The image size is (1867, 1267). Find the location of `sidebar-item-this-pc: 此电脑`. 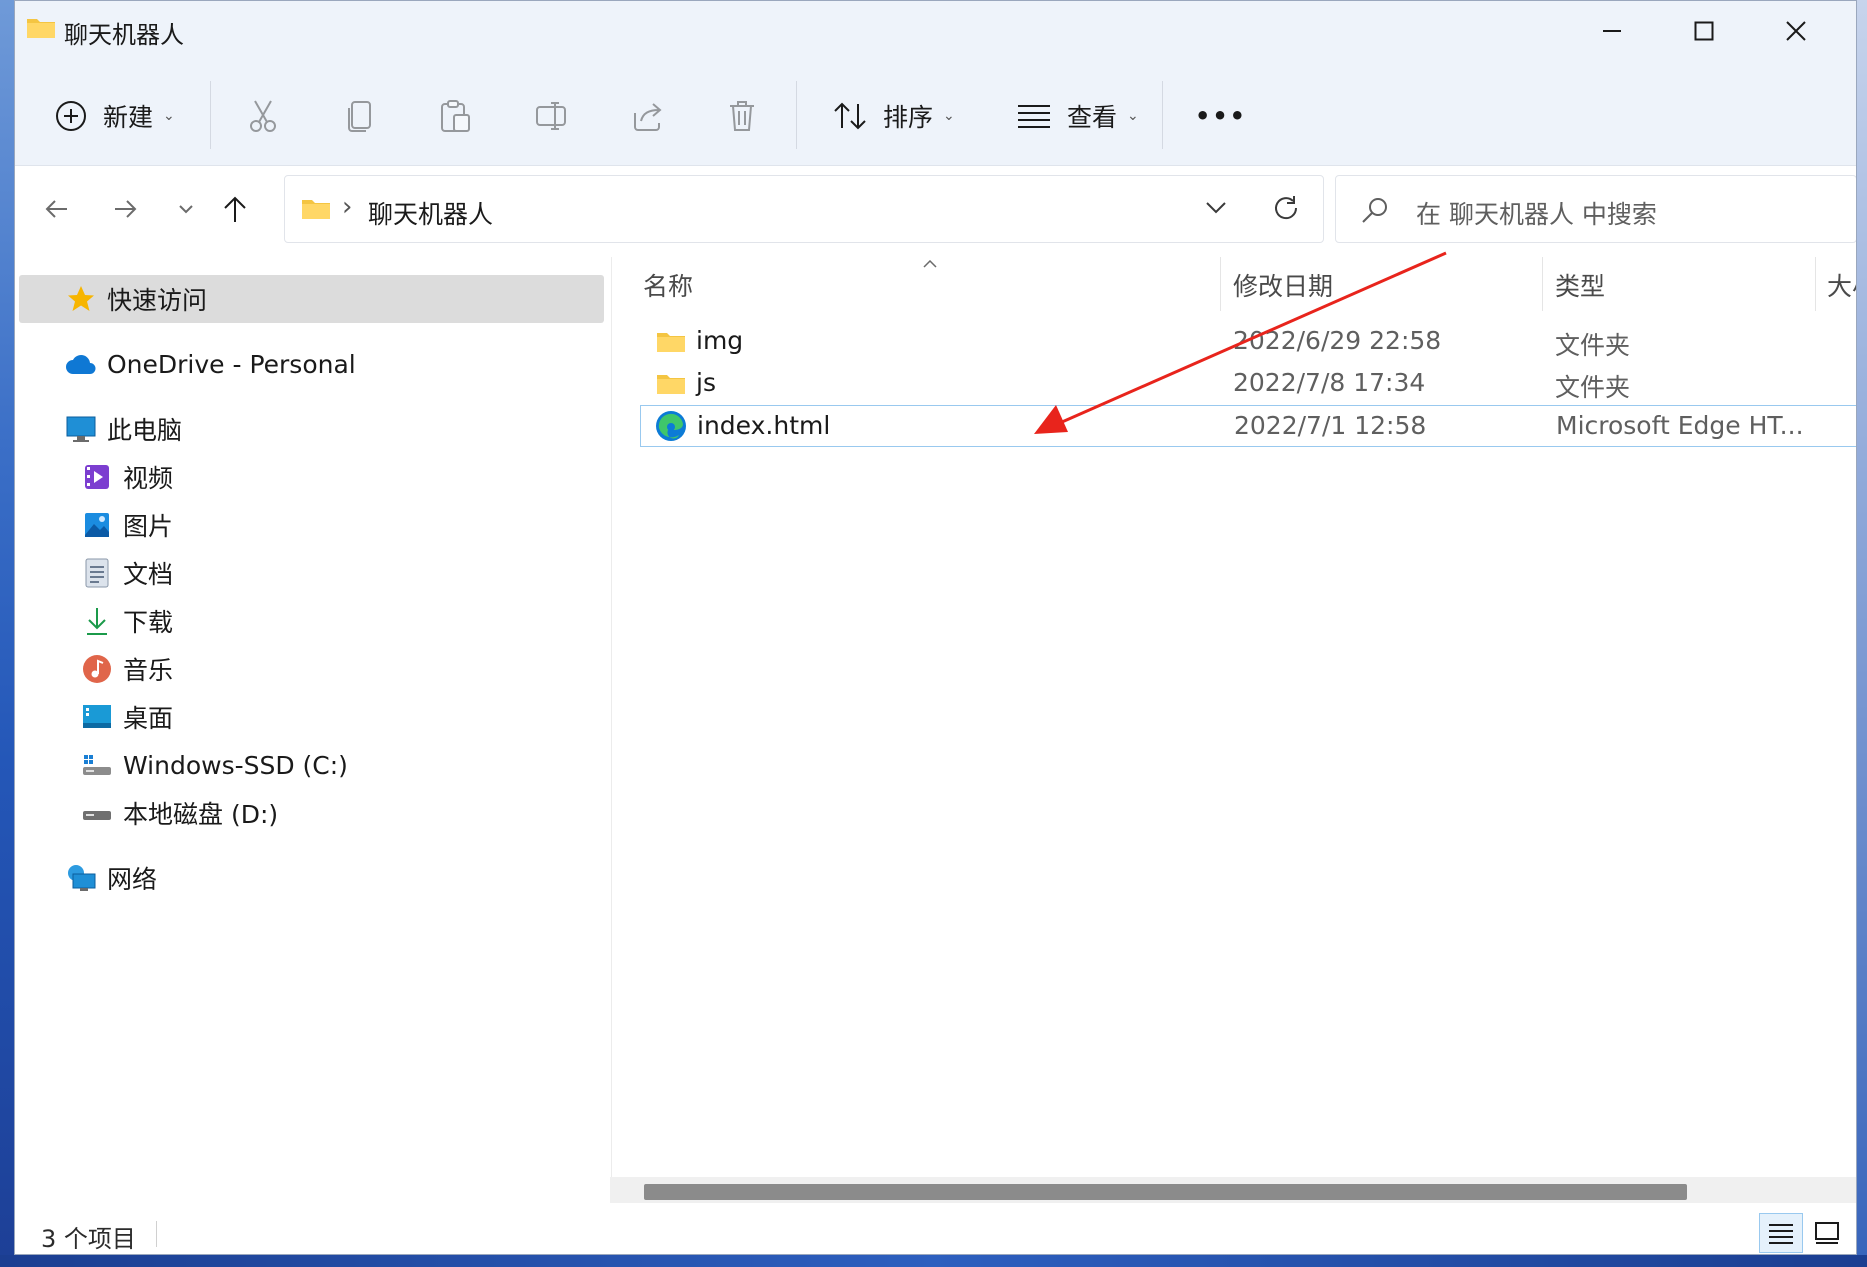

sidebar-item-this-pc: 此电脑 is located at coordinates (123, 429).